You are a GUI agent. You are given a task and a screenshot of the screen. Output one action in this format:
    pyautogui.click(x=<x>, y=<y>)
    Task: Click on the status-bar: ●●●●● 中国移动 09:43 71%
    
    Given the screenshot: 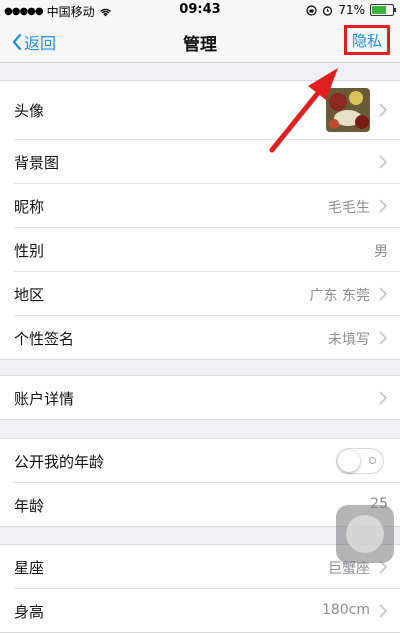 What is the action you would take?
    pyautogui.click(x=200, y=10)
    